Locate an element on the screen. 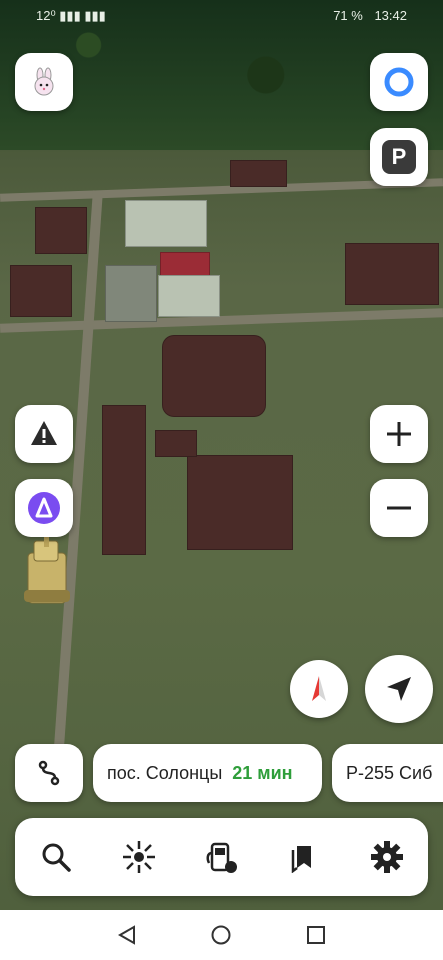 The width and height of the screenshot is (443, 960). compass-icon is located at coordinates (319, 688).